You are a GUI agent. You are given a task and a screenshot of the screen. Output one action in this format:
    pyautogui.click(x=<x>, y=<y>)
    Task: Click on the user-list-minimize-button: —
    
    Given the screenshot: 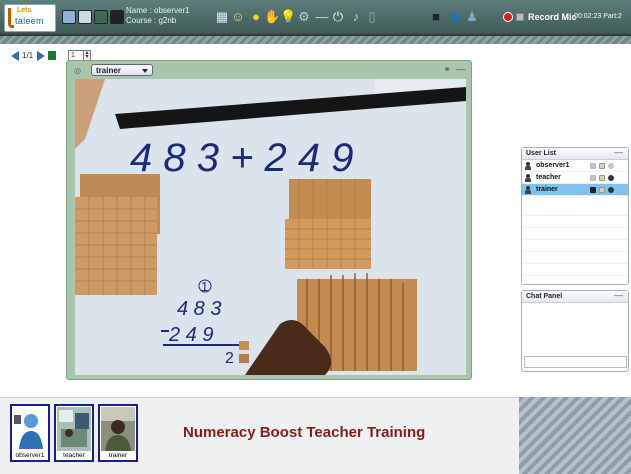 What is the action you would take?
    pyautogui.click(x=618, y=152)
    